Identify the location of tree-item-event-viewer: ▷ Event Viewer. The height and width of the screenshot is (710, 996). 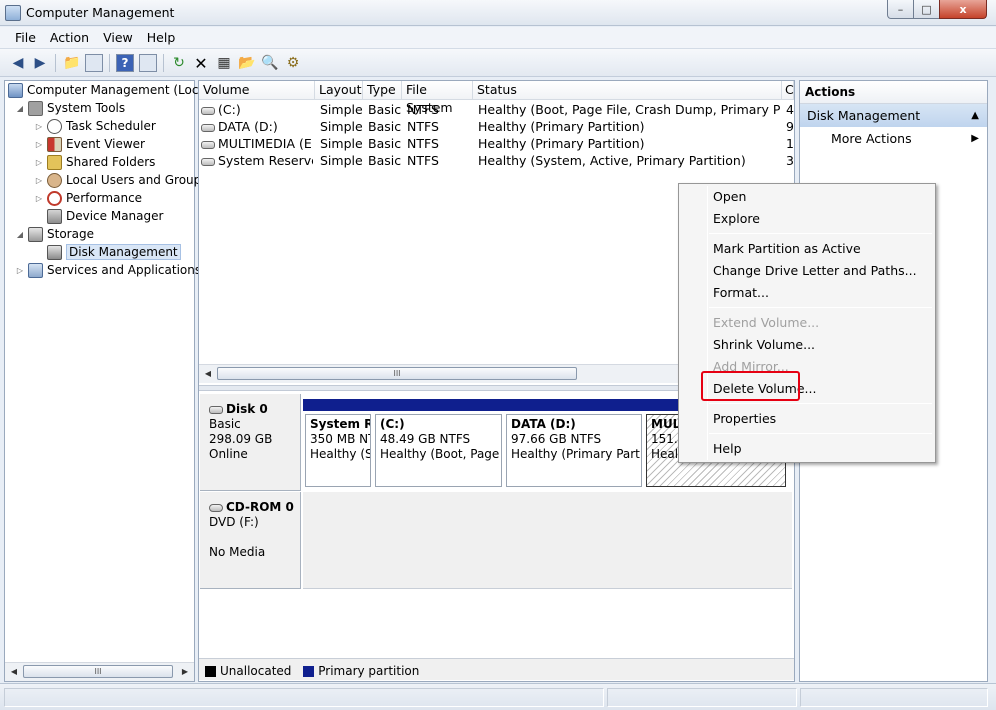
(89, 144).